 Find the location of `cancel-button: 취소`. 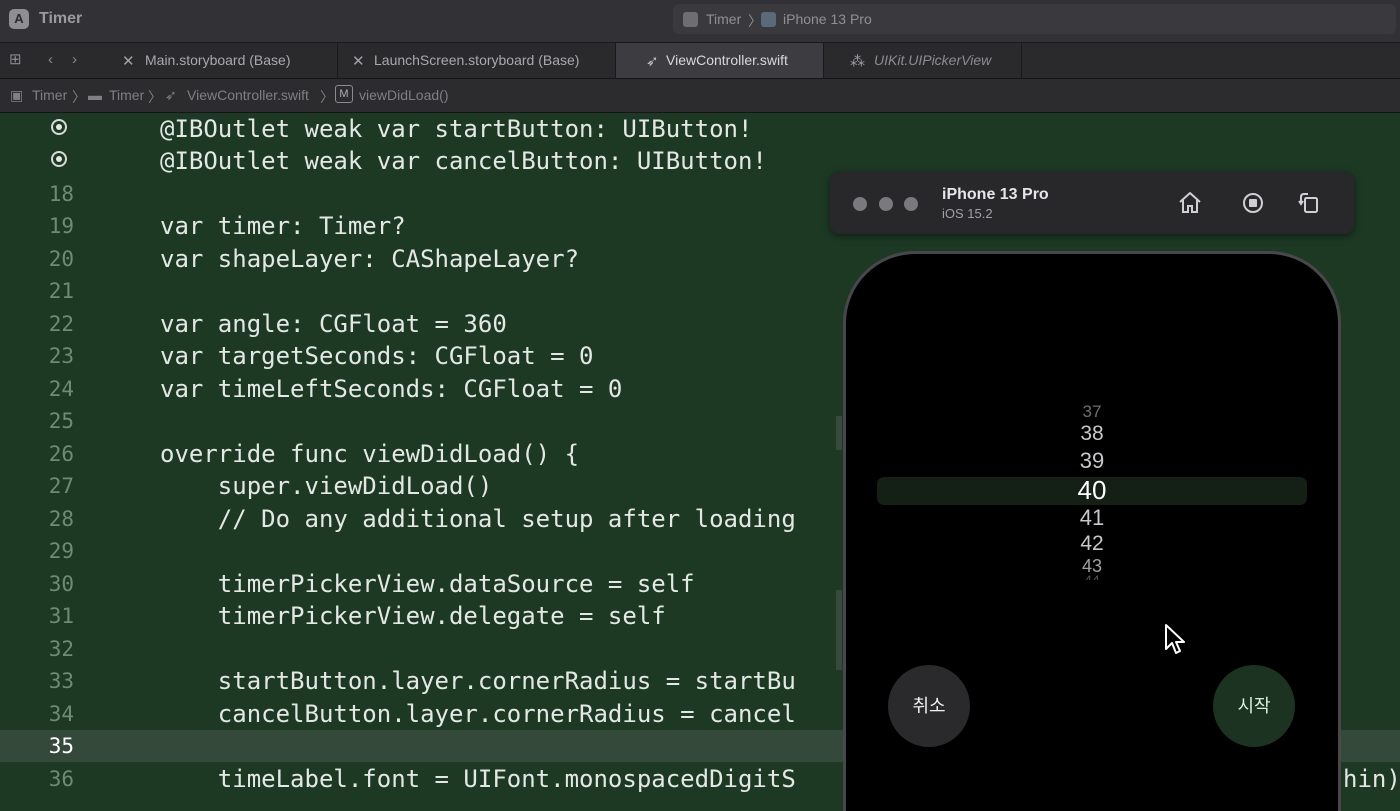

cancel-button: 취소 is located at coordinates (929, 706).